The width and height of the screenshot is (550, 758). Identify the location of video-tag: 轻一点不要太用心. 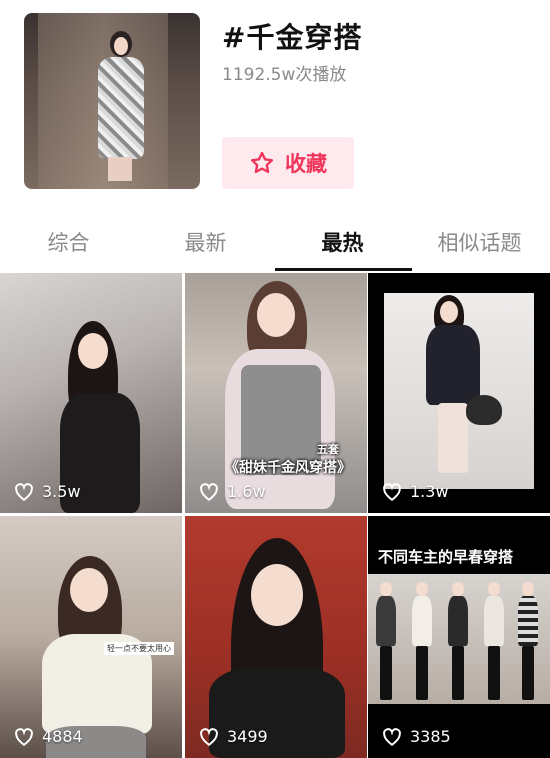
(139, 648).